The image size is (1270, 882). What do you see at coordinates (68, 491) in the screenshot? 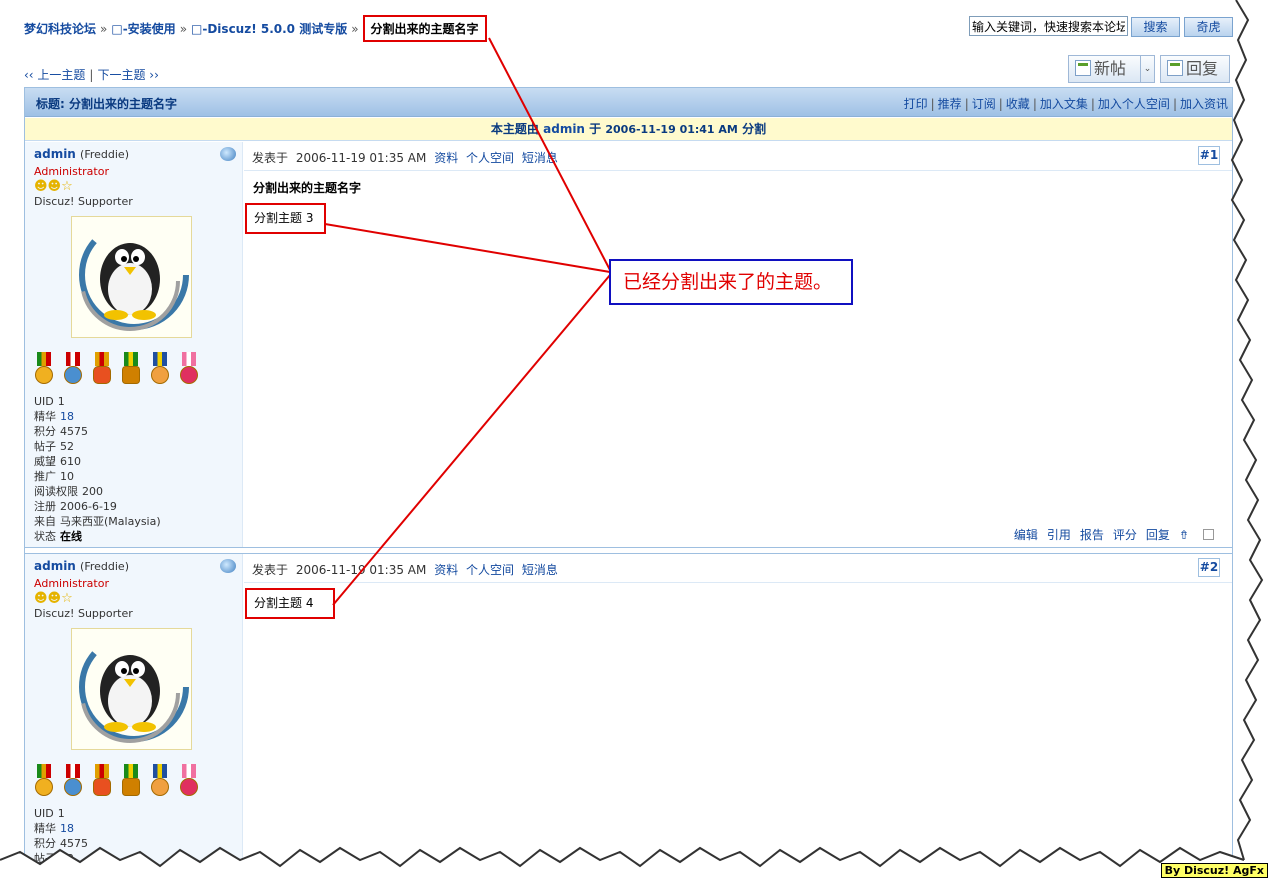
I see `stat-row: 阅读权限 200` at bounding box center [68, 491].